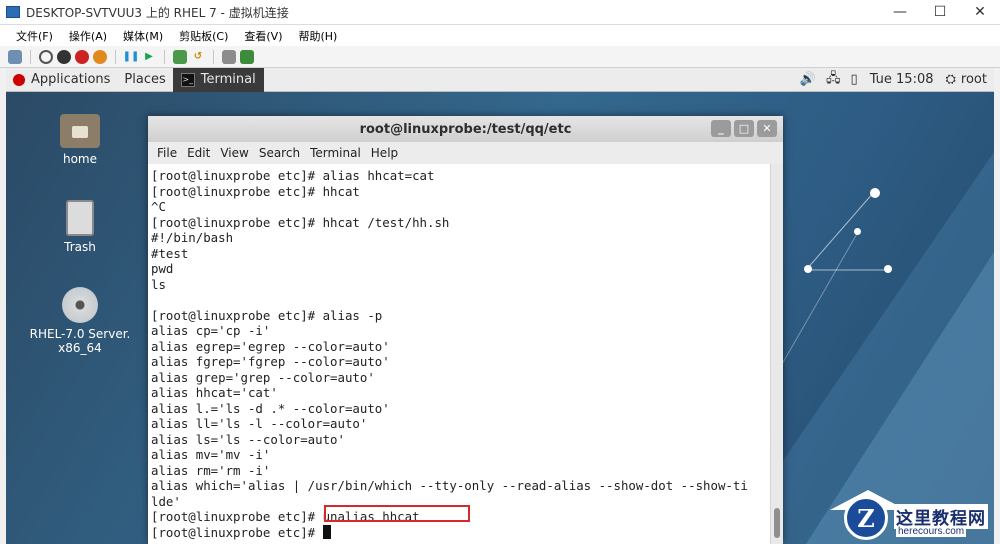 The height and width of the screenshot is (544, 1000). I want to click on enhanced-session-icon, so click(229, 56).